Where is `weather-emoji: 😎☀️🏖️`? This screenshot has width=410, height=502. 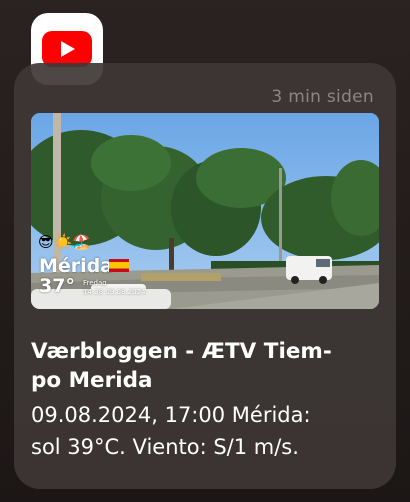 weather-emoji: 😎☀️🏖️ is located at coordinates (64, 242).